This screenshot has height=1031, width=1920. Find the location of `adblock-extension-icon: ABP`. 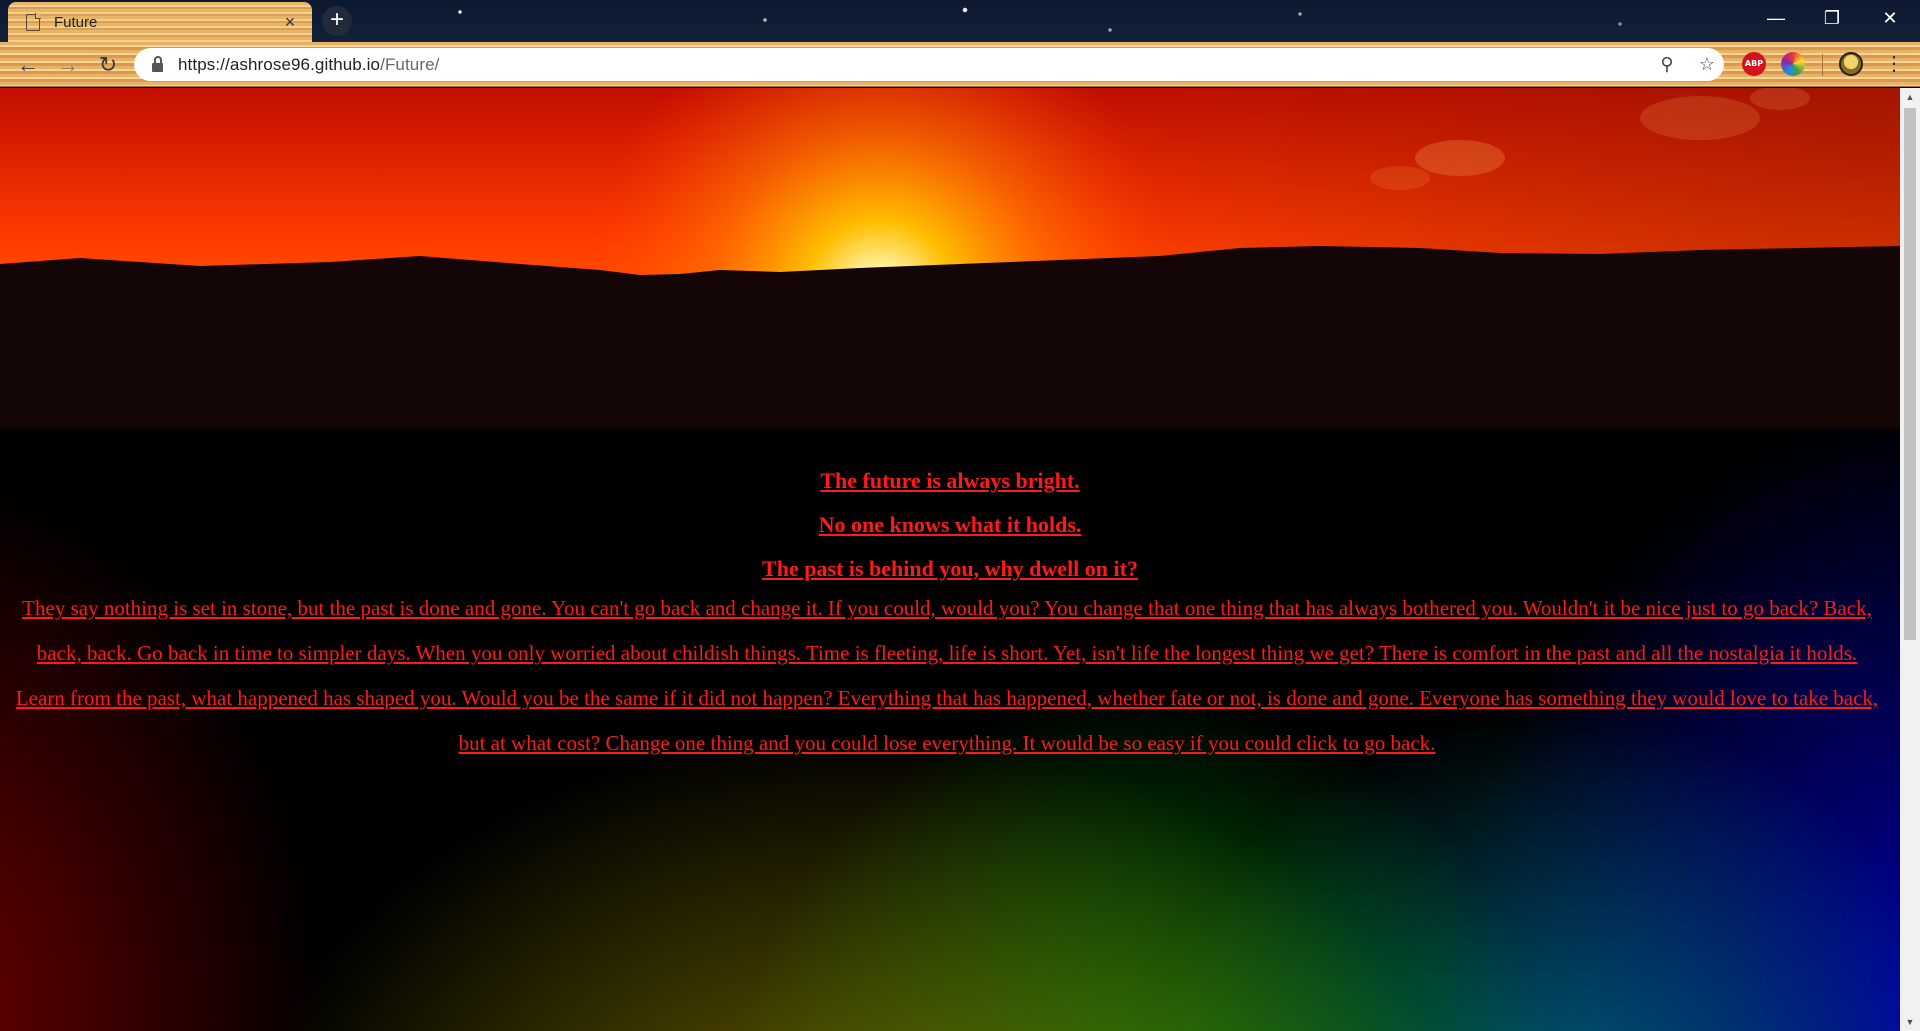

adblock-extension-icon: ABP is located at coordinates (1754, 64).